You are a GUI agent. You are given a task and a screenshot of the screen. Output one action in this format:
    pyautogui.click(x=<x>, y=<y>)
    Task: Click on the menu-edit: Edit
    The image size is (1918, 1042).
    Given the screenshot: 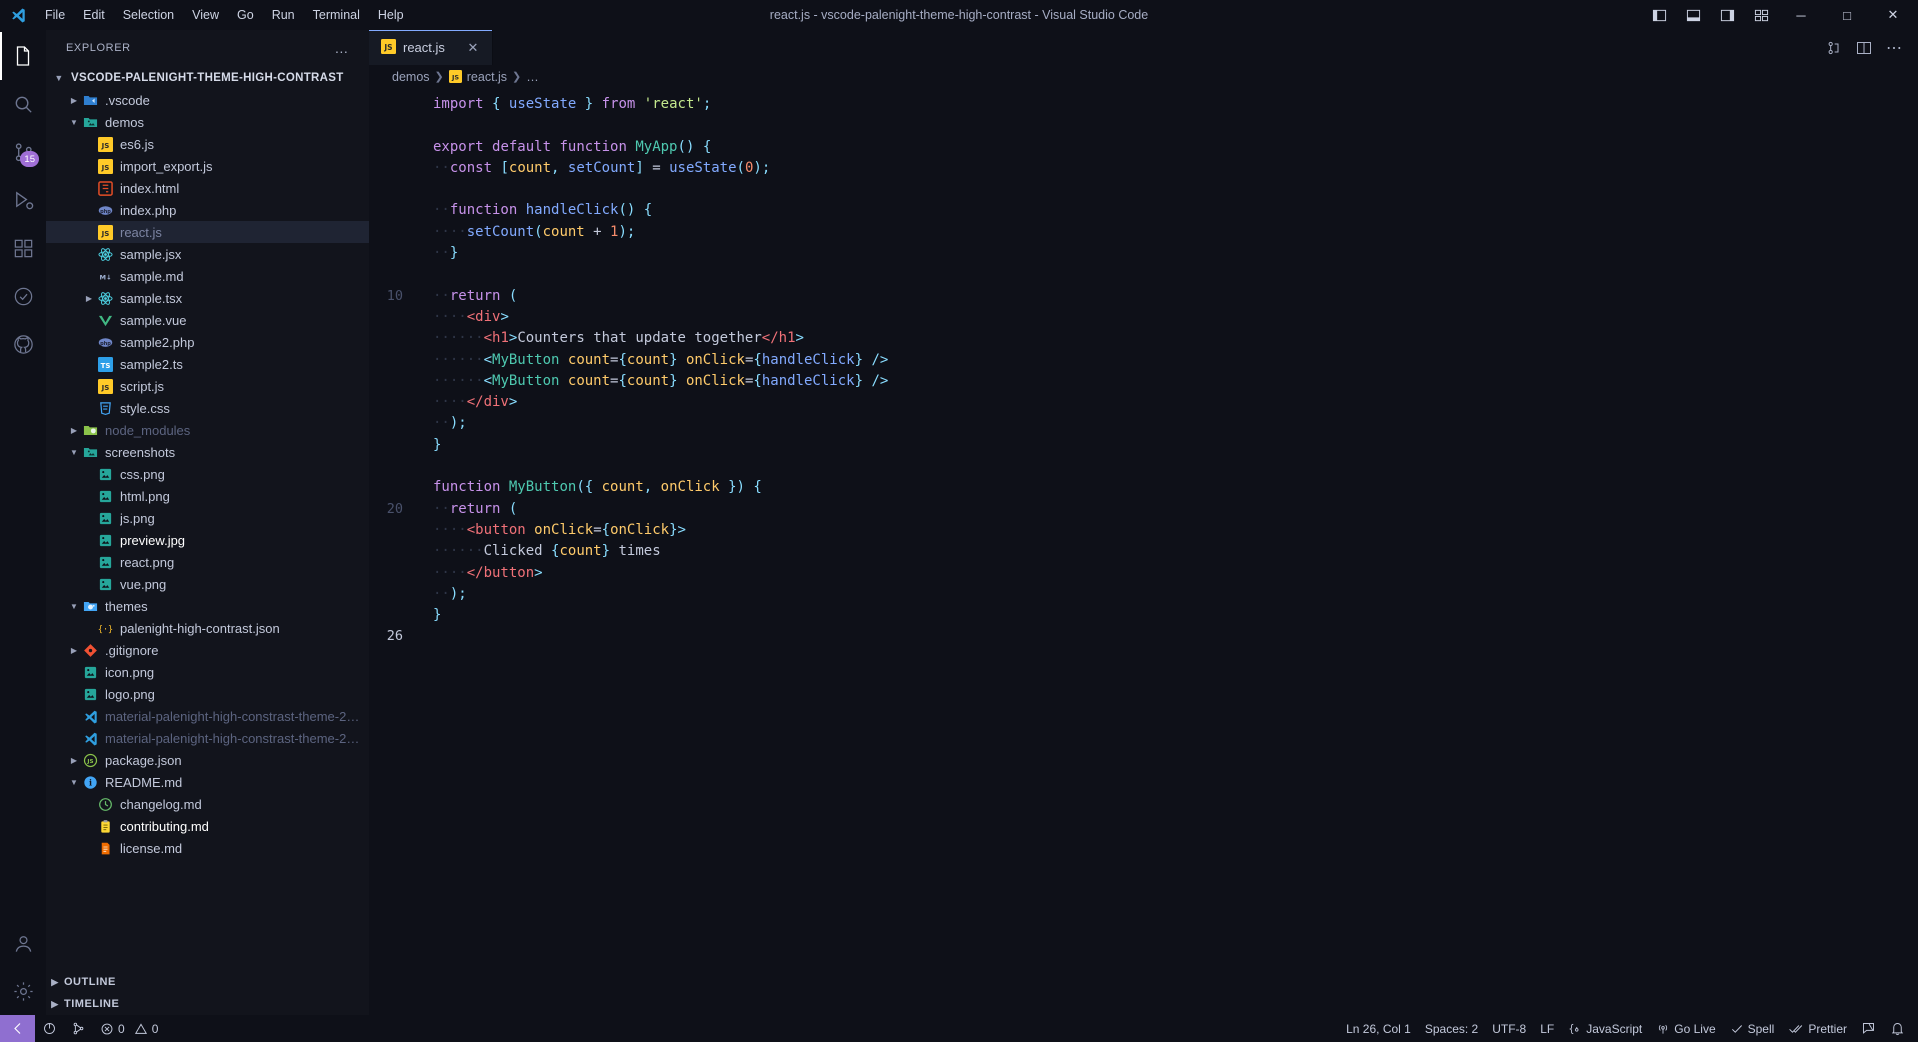 What is the action you would take?
    pyautogui.click(x=94, y=15)
    